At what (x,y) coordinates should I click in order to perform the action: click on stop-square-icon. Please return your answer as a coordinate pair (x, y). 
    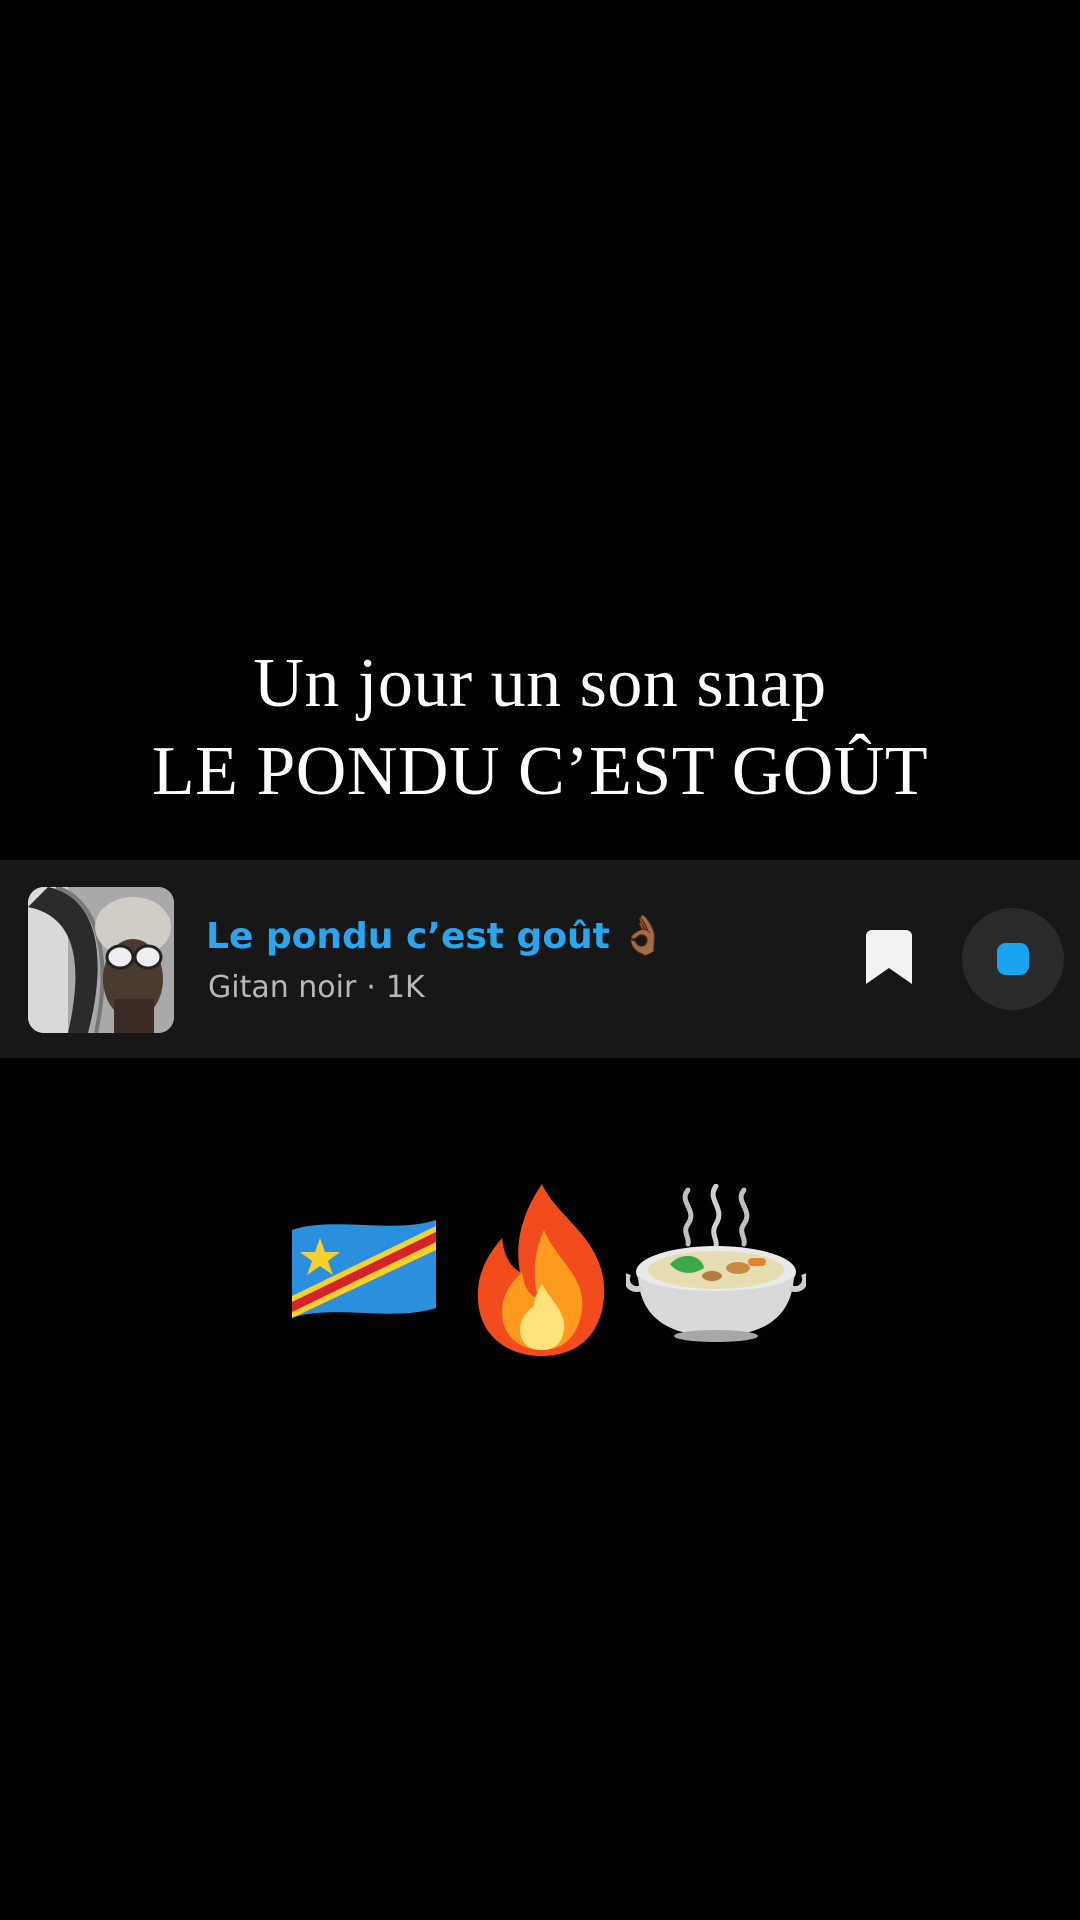
    Looking at the image, I should click on (1013, 959).